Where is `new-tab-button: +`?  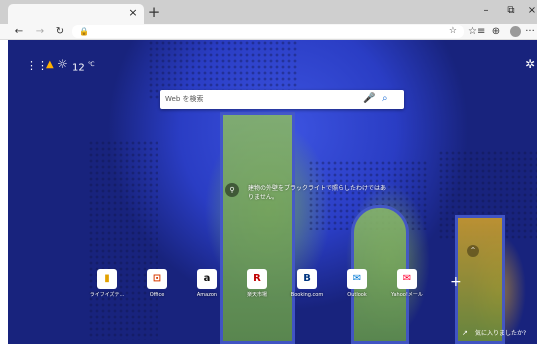
new-tab-button: + is located at coordinates (154, 12).